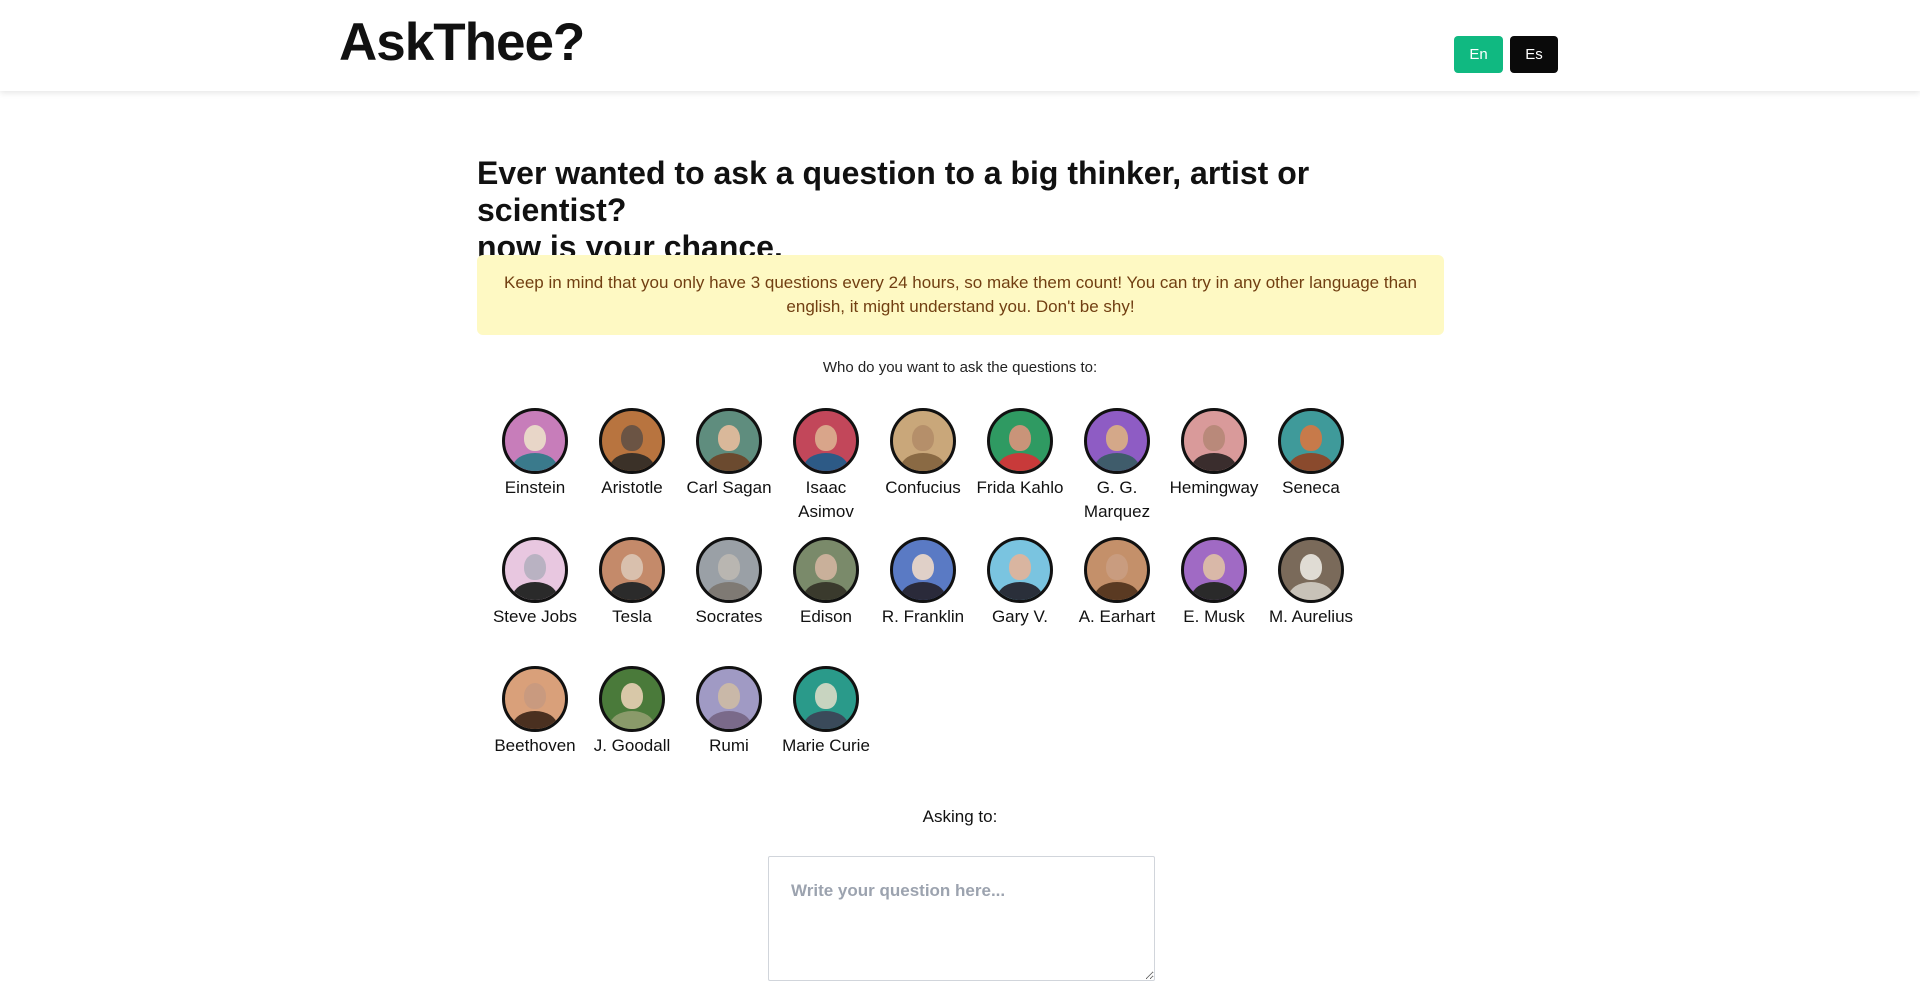 Image resolution: width=1920 pixels, height=981 pixels. What do you see at coordinates (535, 616) in the screenshot?
I see `thinker-name: Steve Jobs` at bounding box center [535, 616].